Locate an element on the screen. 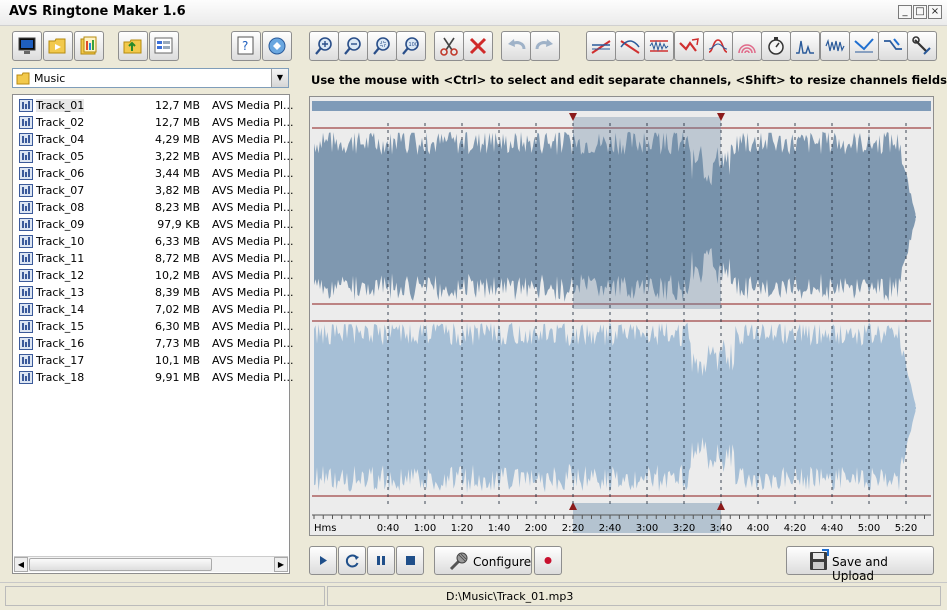 This screenshot has width=947, height=610. maximize-button: □ is located at coordinates (920, 12).